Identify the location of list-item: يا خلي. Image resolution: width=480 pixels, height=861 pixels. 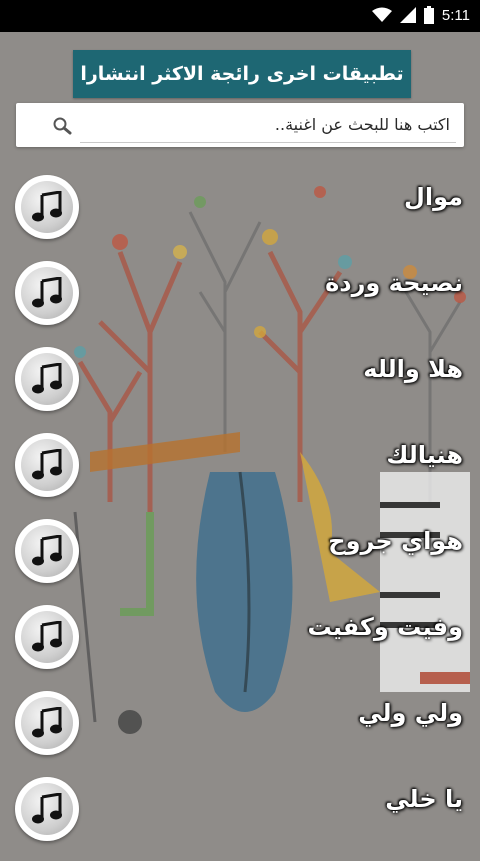
(240, 808).